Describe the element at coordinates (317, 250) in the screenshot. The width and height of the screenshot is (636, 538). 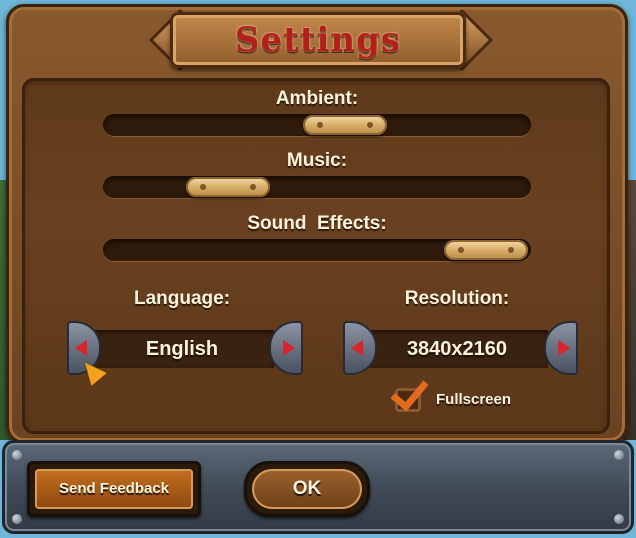
I see `sound-effects-slider` at that location.